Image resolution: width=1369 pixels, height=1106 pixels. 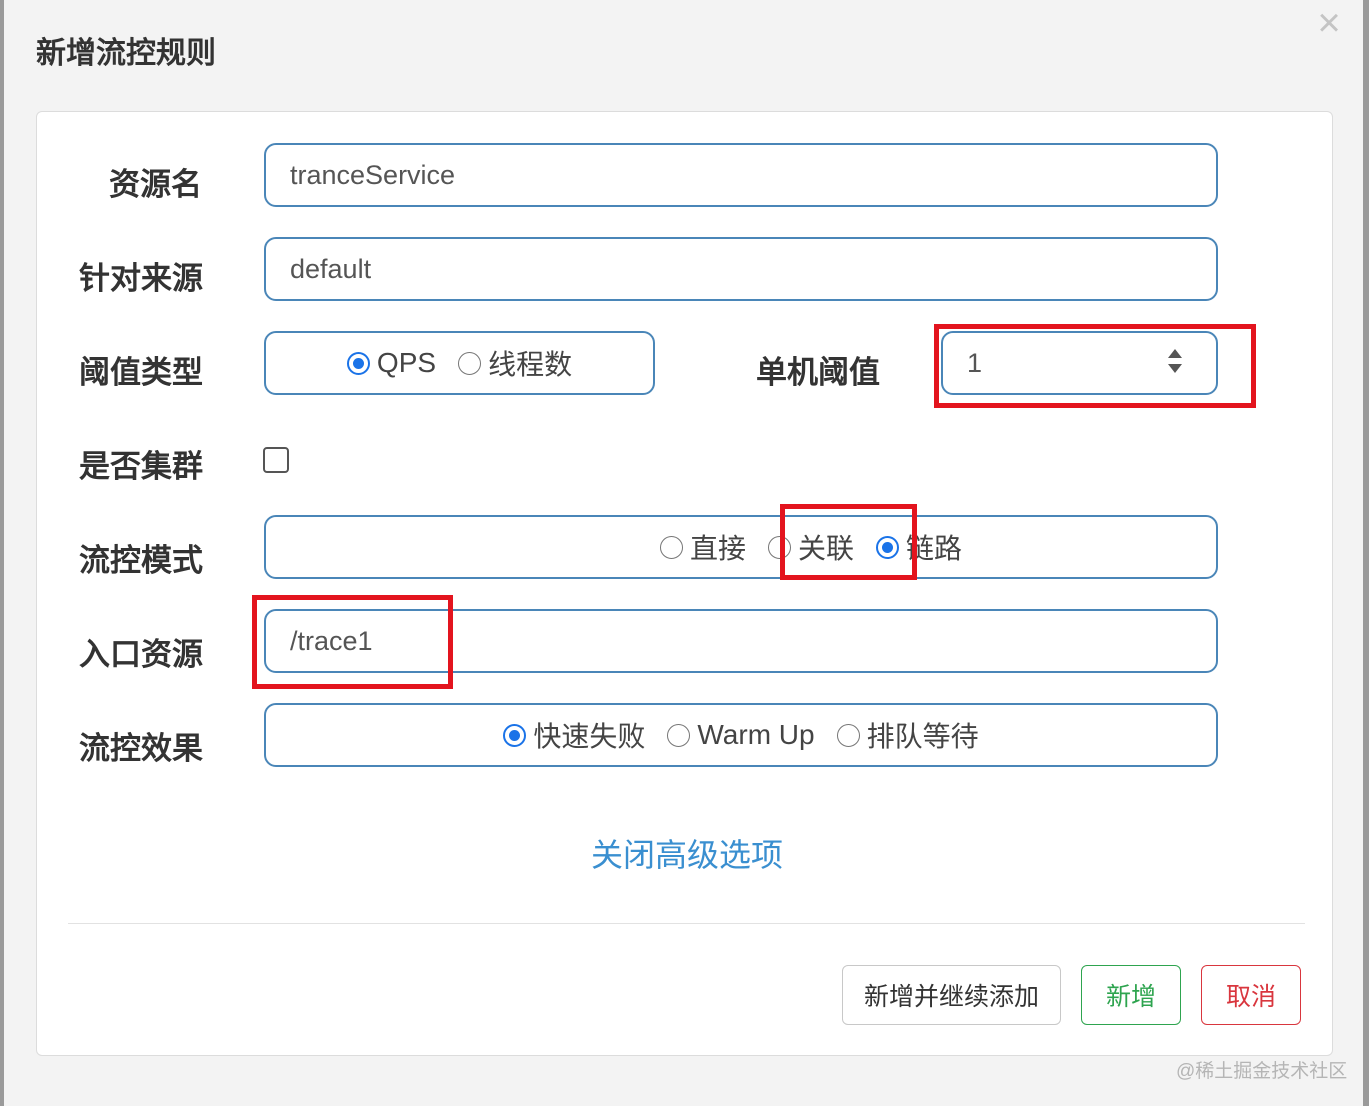 I want to click on count-label: 单机阈值, so click(x=818, y=372).